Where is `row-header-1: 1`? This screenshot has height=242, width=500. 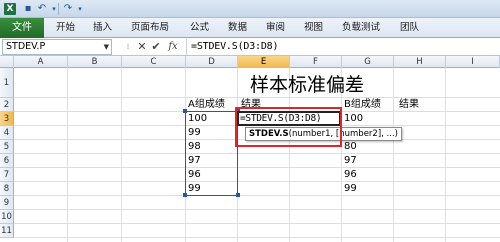
row-header-1: 1 is located at coordinates (7, 83).